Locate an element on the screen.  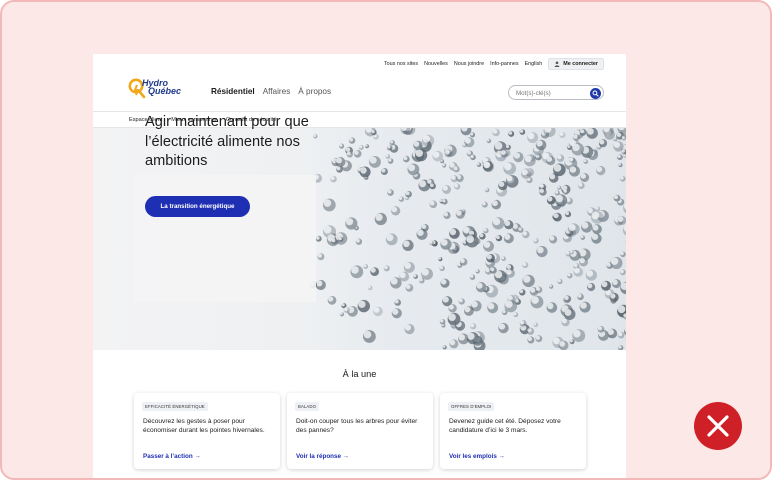
utility-link-news: Nouvelles is located at coordinates (436, 64).